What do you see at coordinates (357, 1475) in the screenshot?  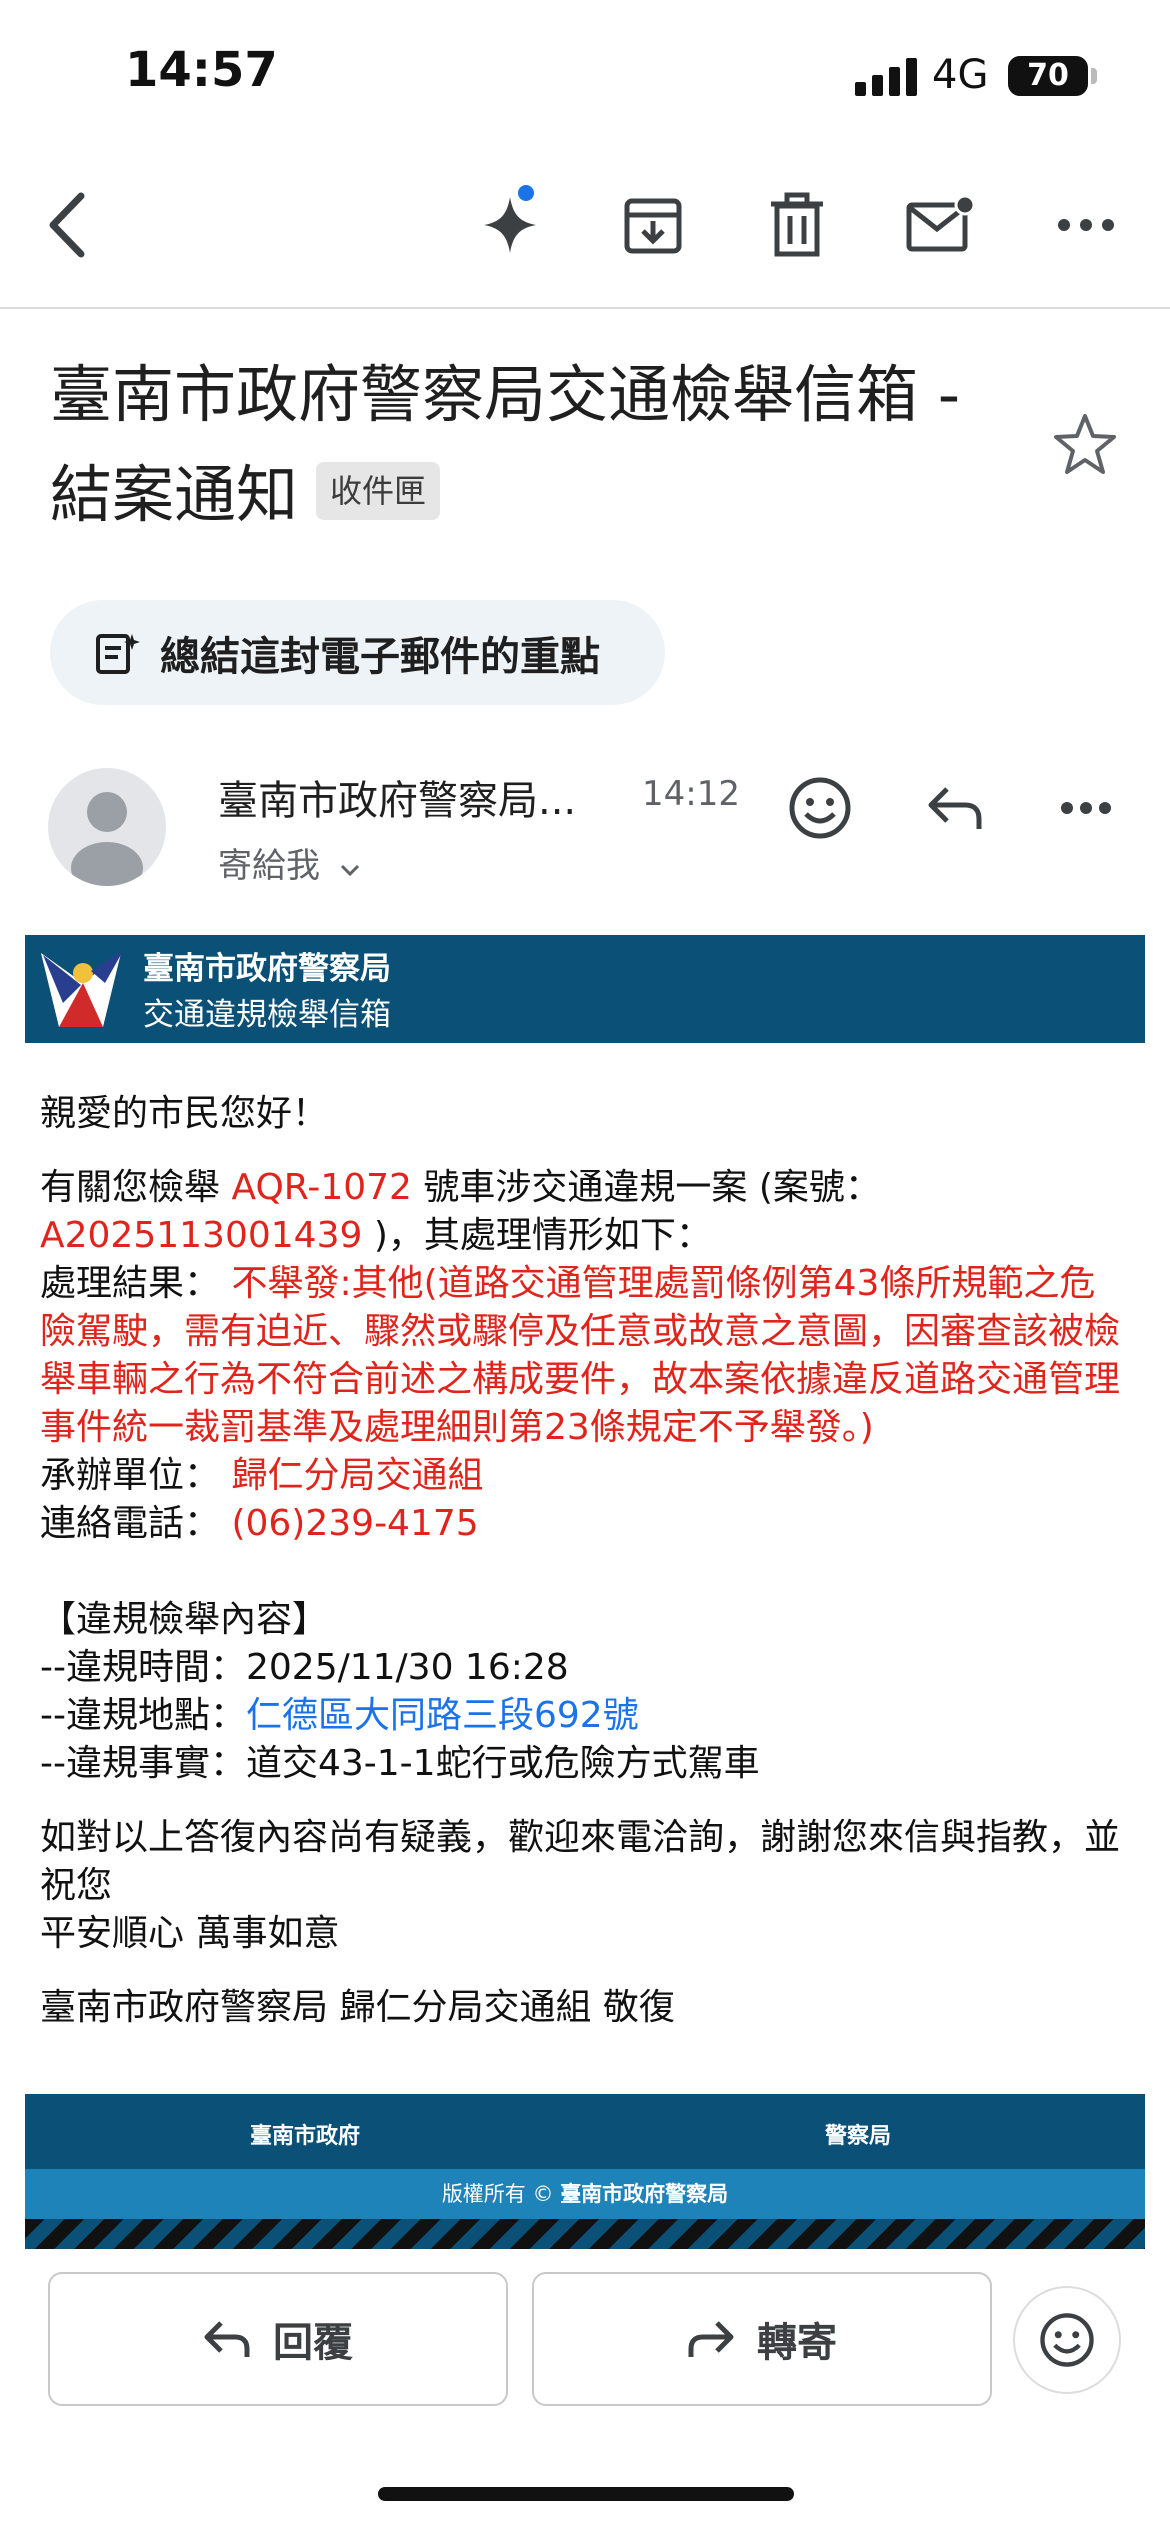 I see `unit-value: 歸仁分局交通組` at bounding box center [357, 1475].